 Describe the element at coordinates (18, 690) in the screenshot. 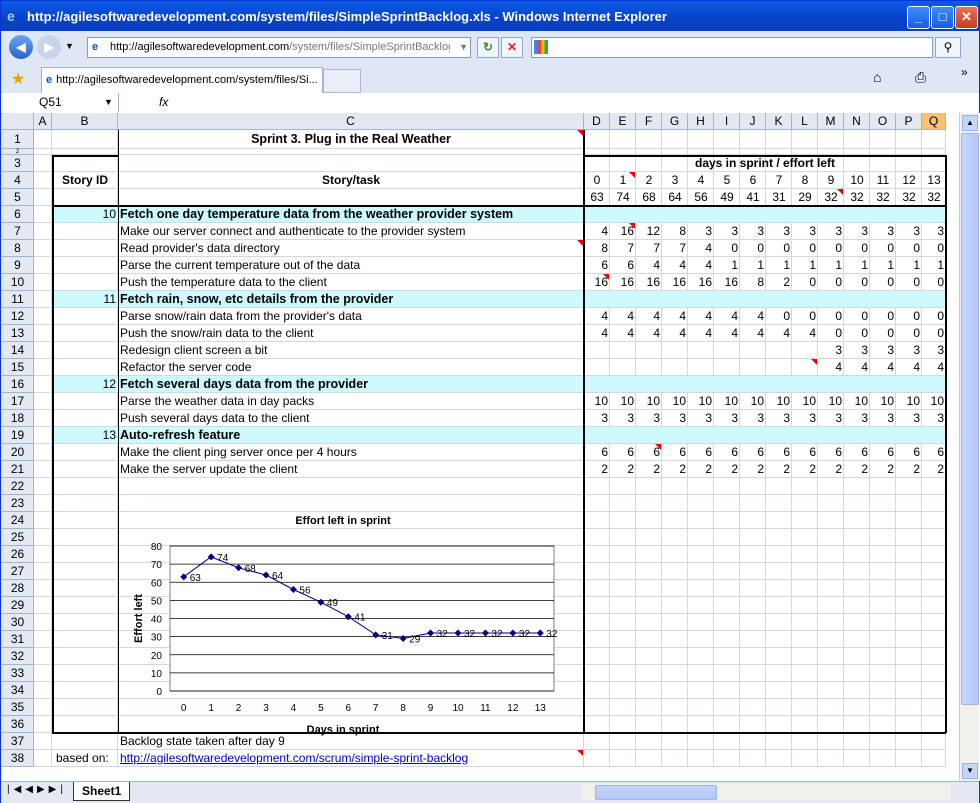

I see `row-header-34: 34` at that location.